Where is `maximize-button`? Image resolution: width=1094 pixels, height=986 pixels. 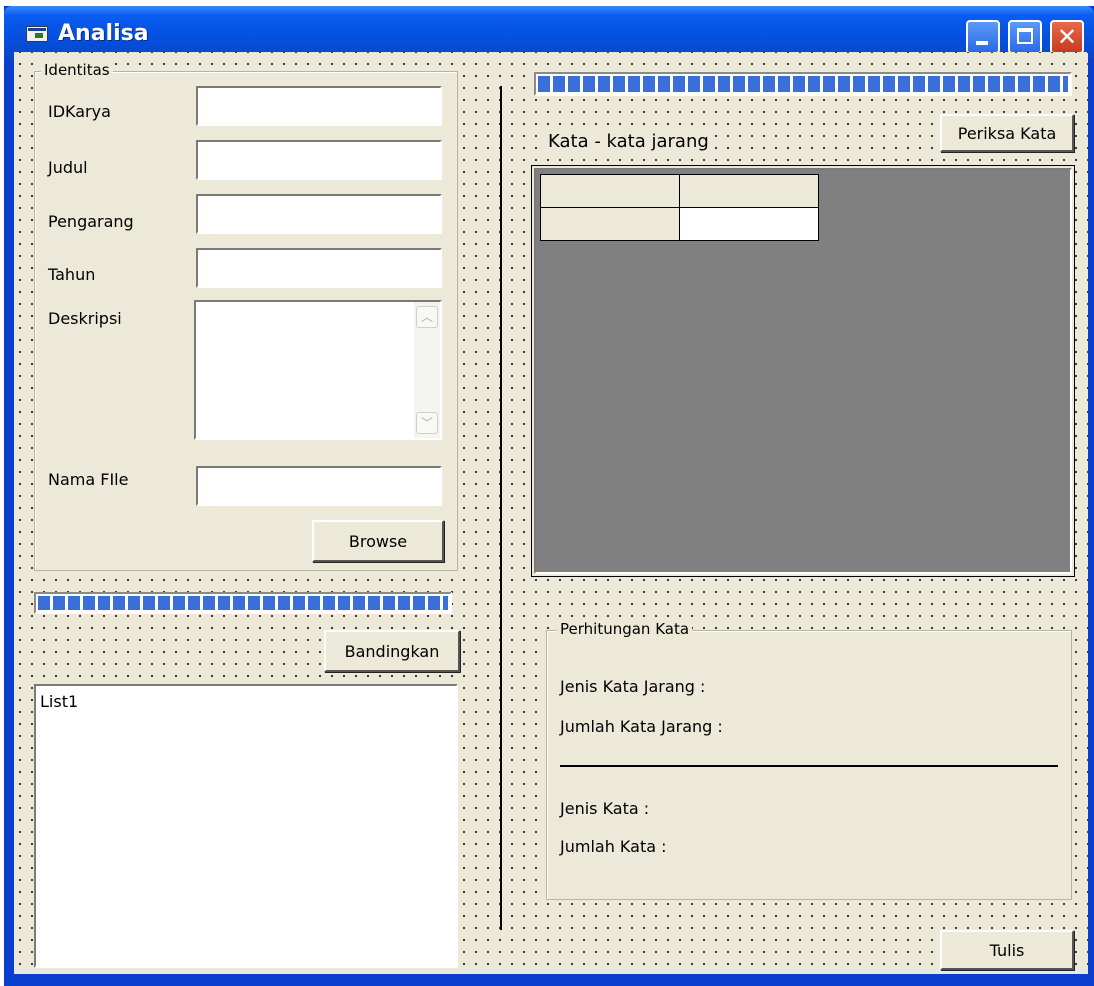
maximize-button is located at coordinates (1025, 37).